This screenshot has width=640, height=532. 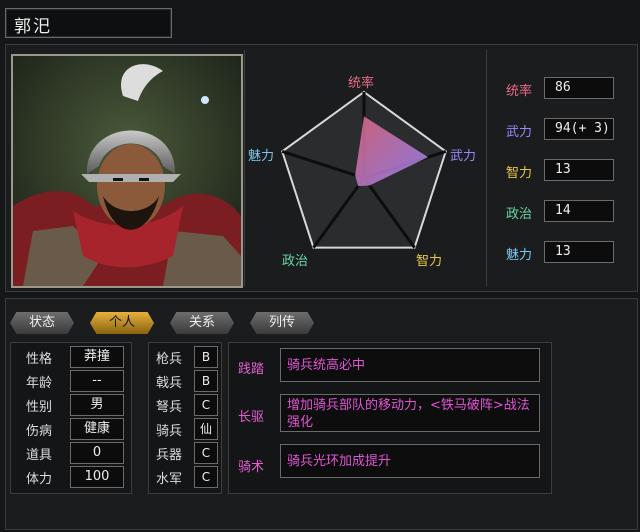 I want to click on stat-value-box: 14, so click(x=579, y=211).